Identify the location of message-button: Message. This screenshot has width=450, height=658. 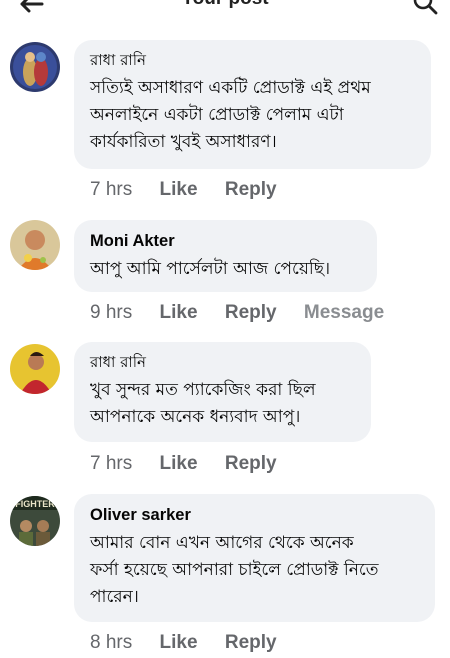
(344, 312).